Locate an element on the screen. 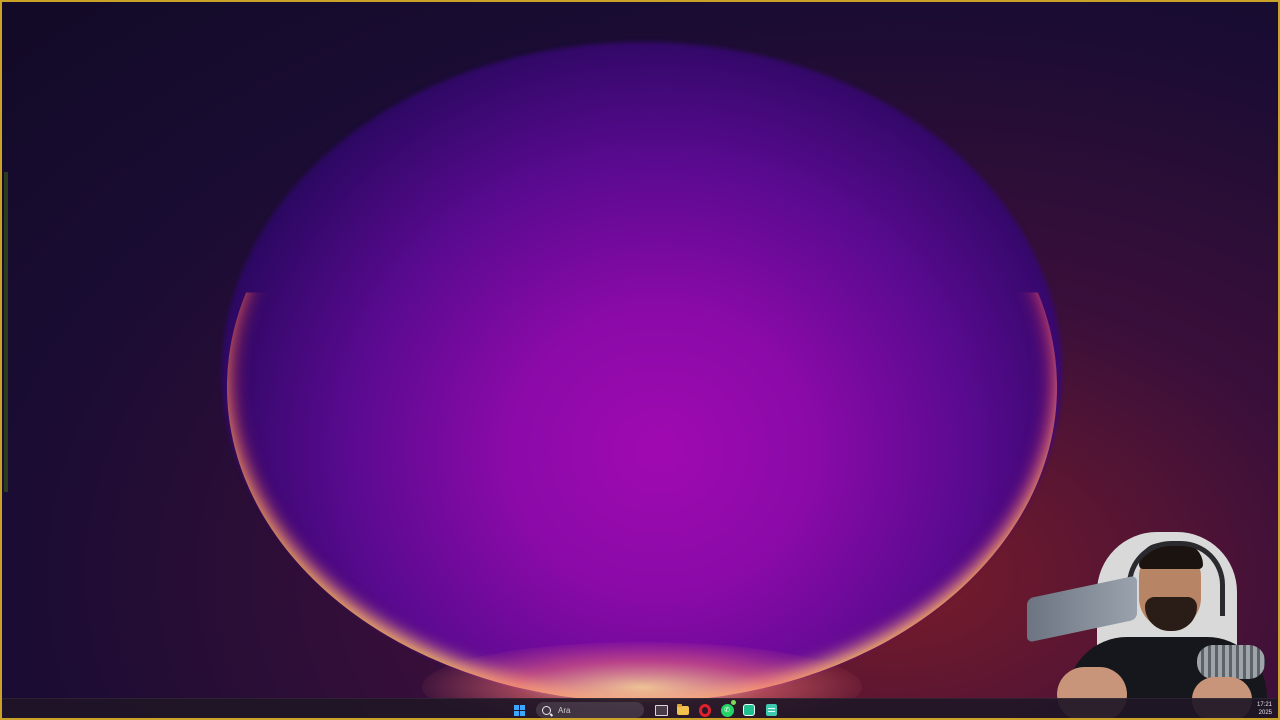 This screenshot has height=720, width=1280. file-explorer-button is located at coordinates (683, 709).